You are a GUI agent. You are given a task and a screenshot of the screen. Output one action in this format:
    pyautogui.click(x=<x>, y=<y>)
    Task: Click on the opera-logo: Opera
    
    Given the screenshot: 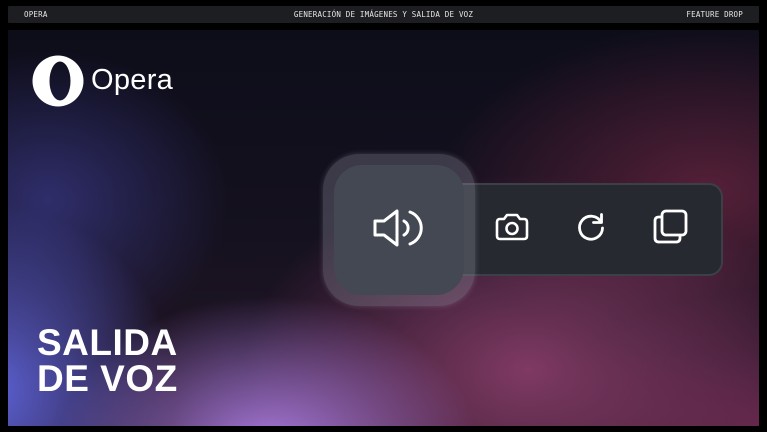 What is the action you would take?
    pyautogui.click(x=102, y=81)
    